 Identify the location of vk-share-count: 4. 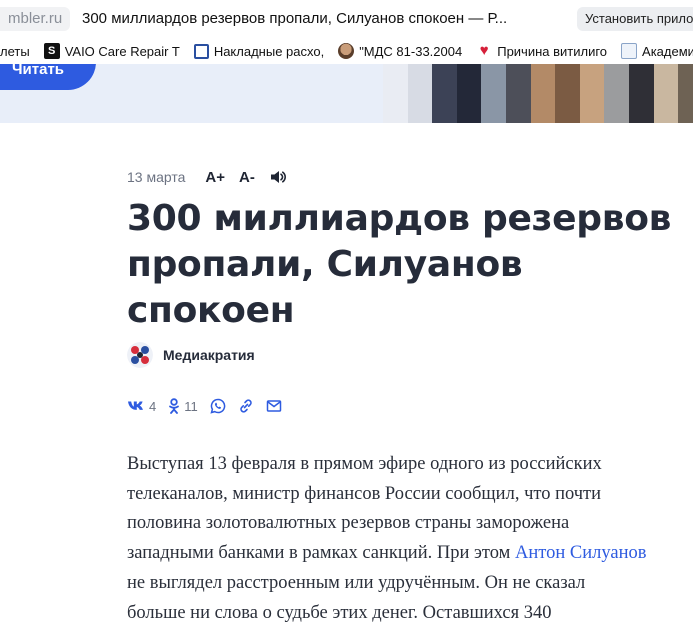
(153, 406).